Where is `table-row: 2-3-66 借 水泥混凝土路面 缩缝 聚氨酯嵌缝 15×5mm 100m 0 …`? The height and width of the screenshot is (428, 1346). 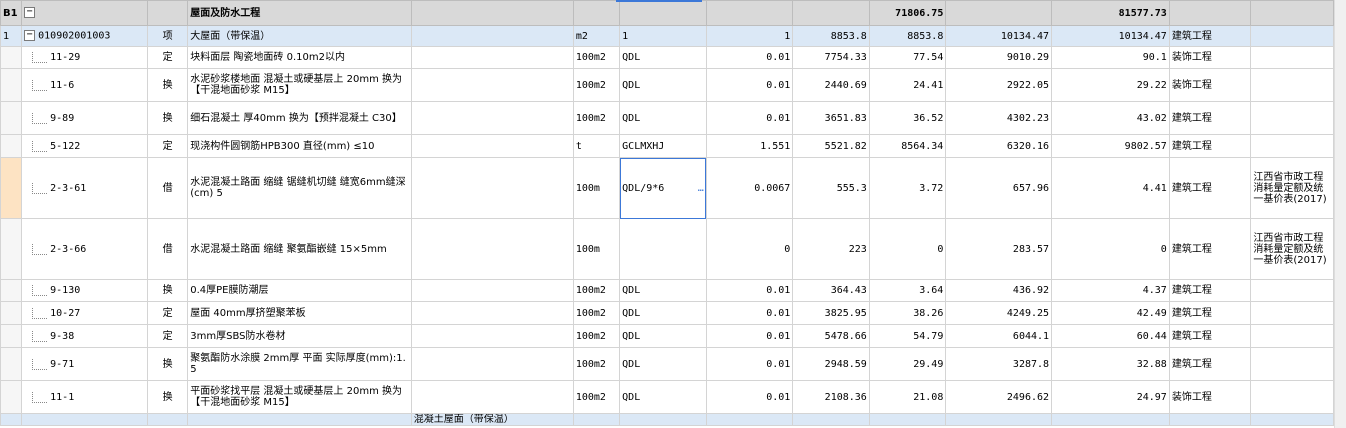
table-row: 2-3-66 借 水泥混凝土路面 缩缝 聚氨酯嵌缝 15×5mm 100m 0 … is located at coordinates (667, 249).